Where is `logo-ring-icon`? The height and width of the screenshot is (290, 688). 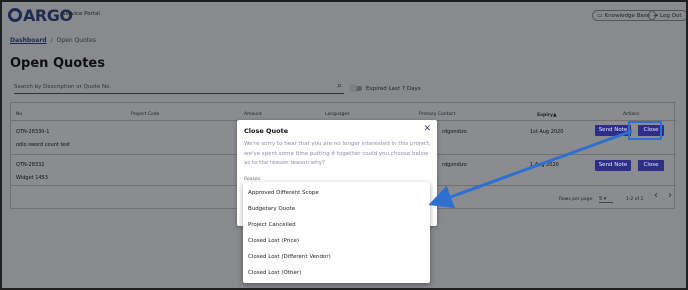
logo-ring-icon is located at coordinates (15, 15).